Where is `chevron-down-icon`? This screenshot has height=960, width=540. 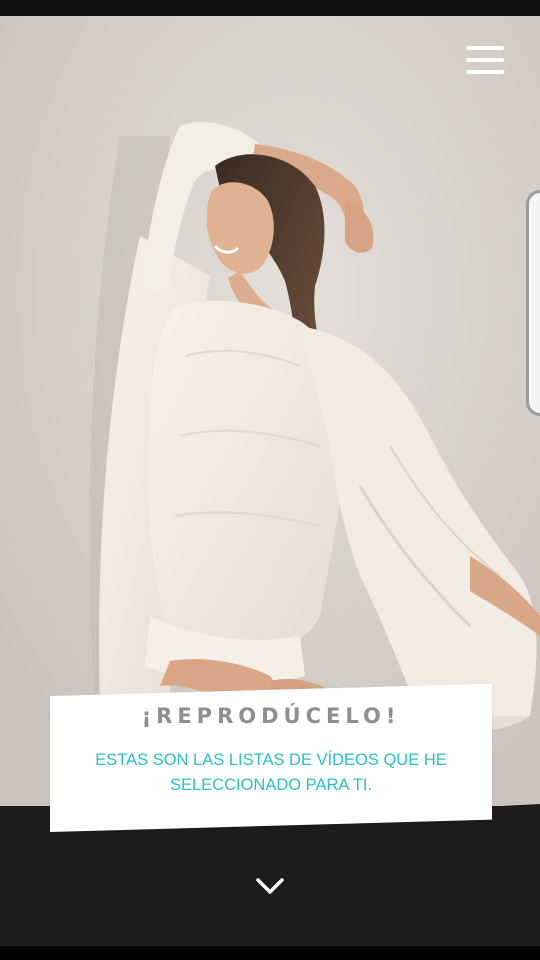
chevron-down-icon is located at coordinates (270, 886).